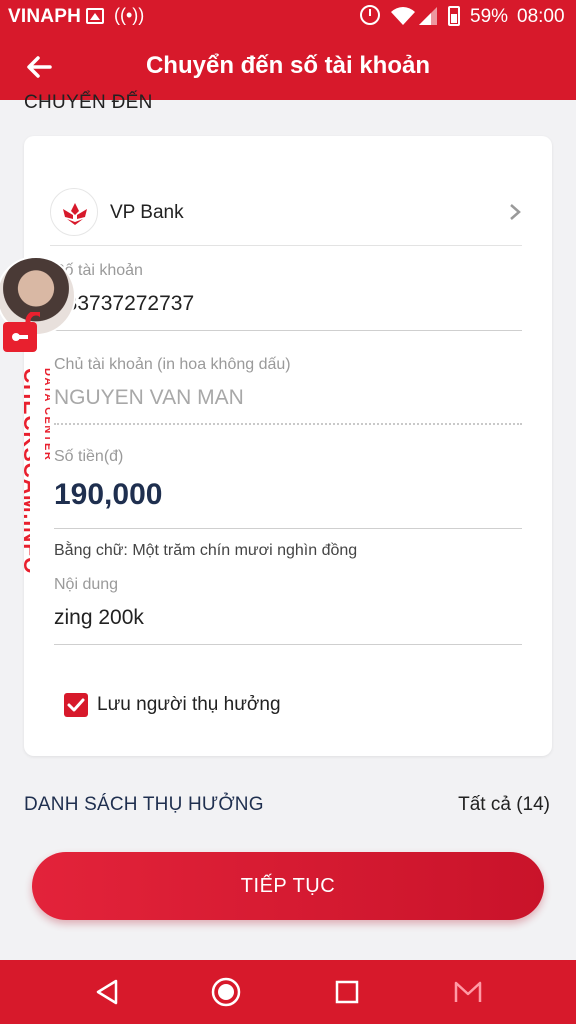  I want to click on status-bar: VINAPH ((•)) 59% 08:00, so click(288, 17).